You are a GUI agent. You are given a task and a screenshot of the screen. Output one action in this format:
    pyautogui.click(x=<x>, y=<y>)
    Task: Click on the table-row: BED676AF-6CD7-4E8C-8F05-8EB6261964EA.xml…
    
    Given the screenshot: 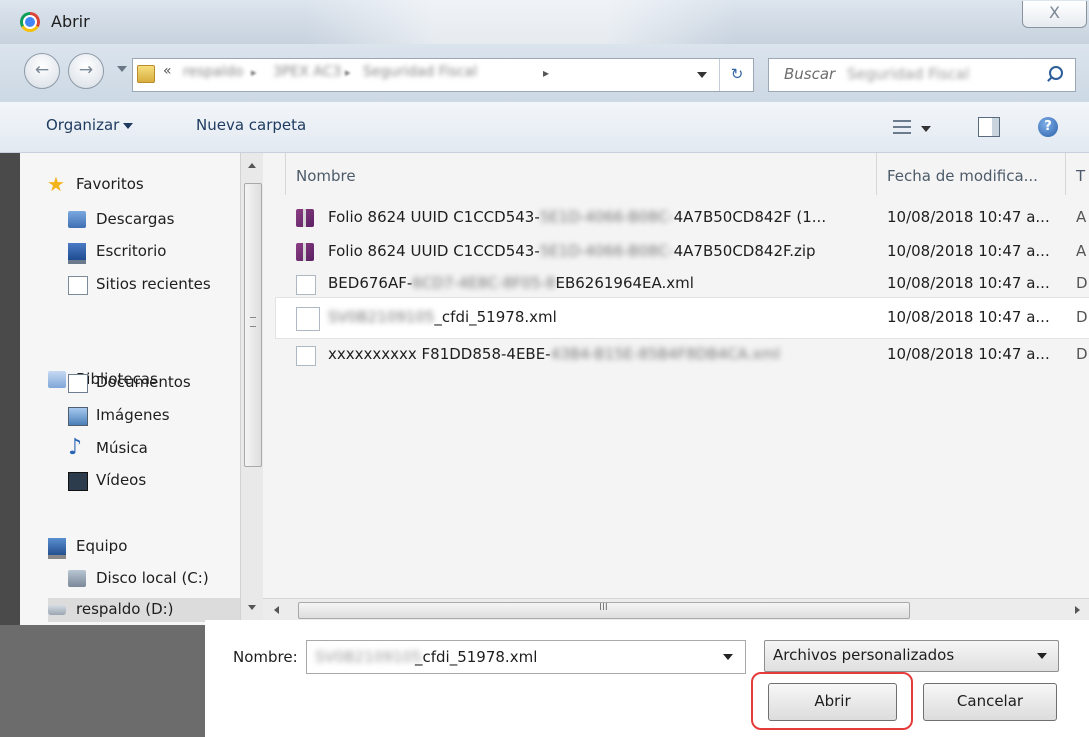 What is the action you would take?
    pyautogui.click(x=682, y=284)
    